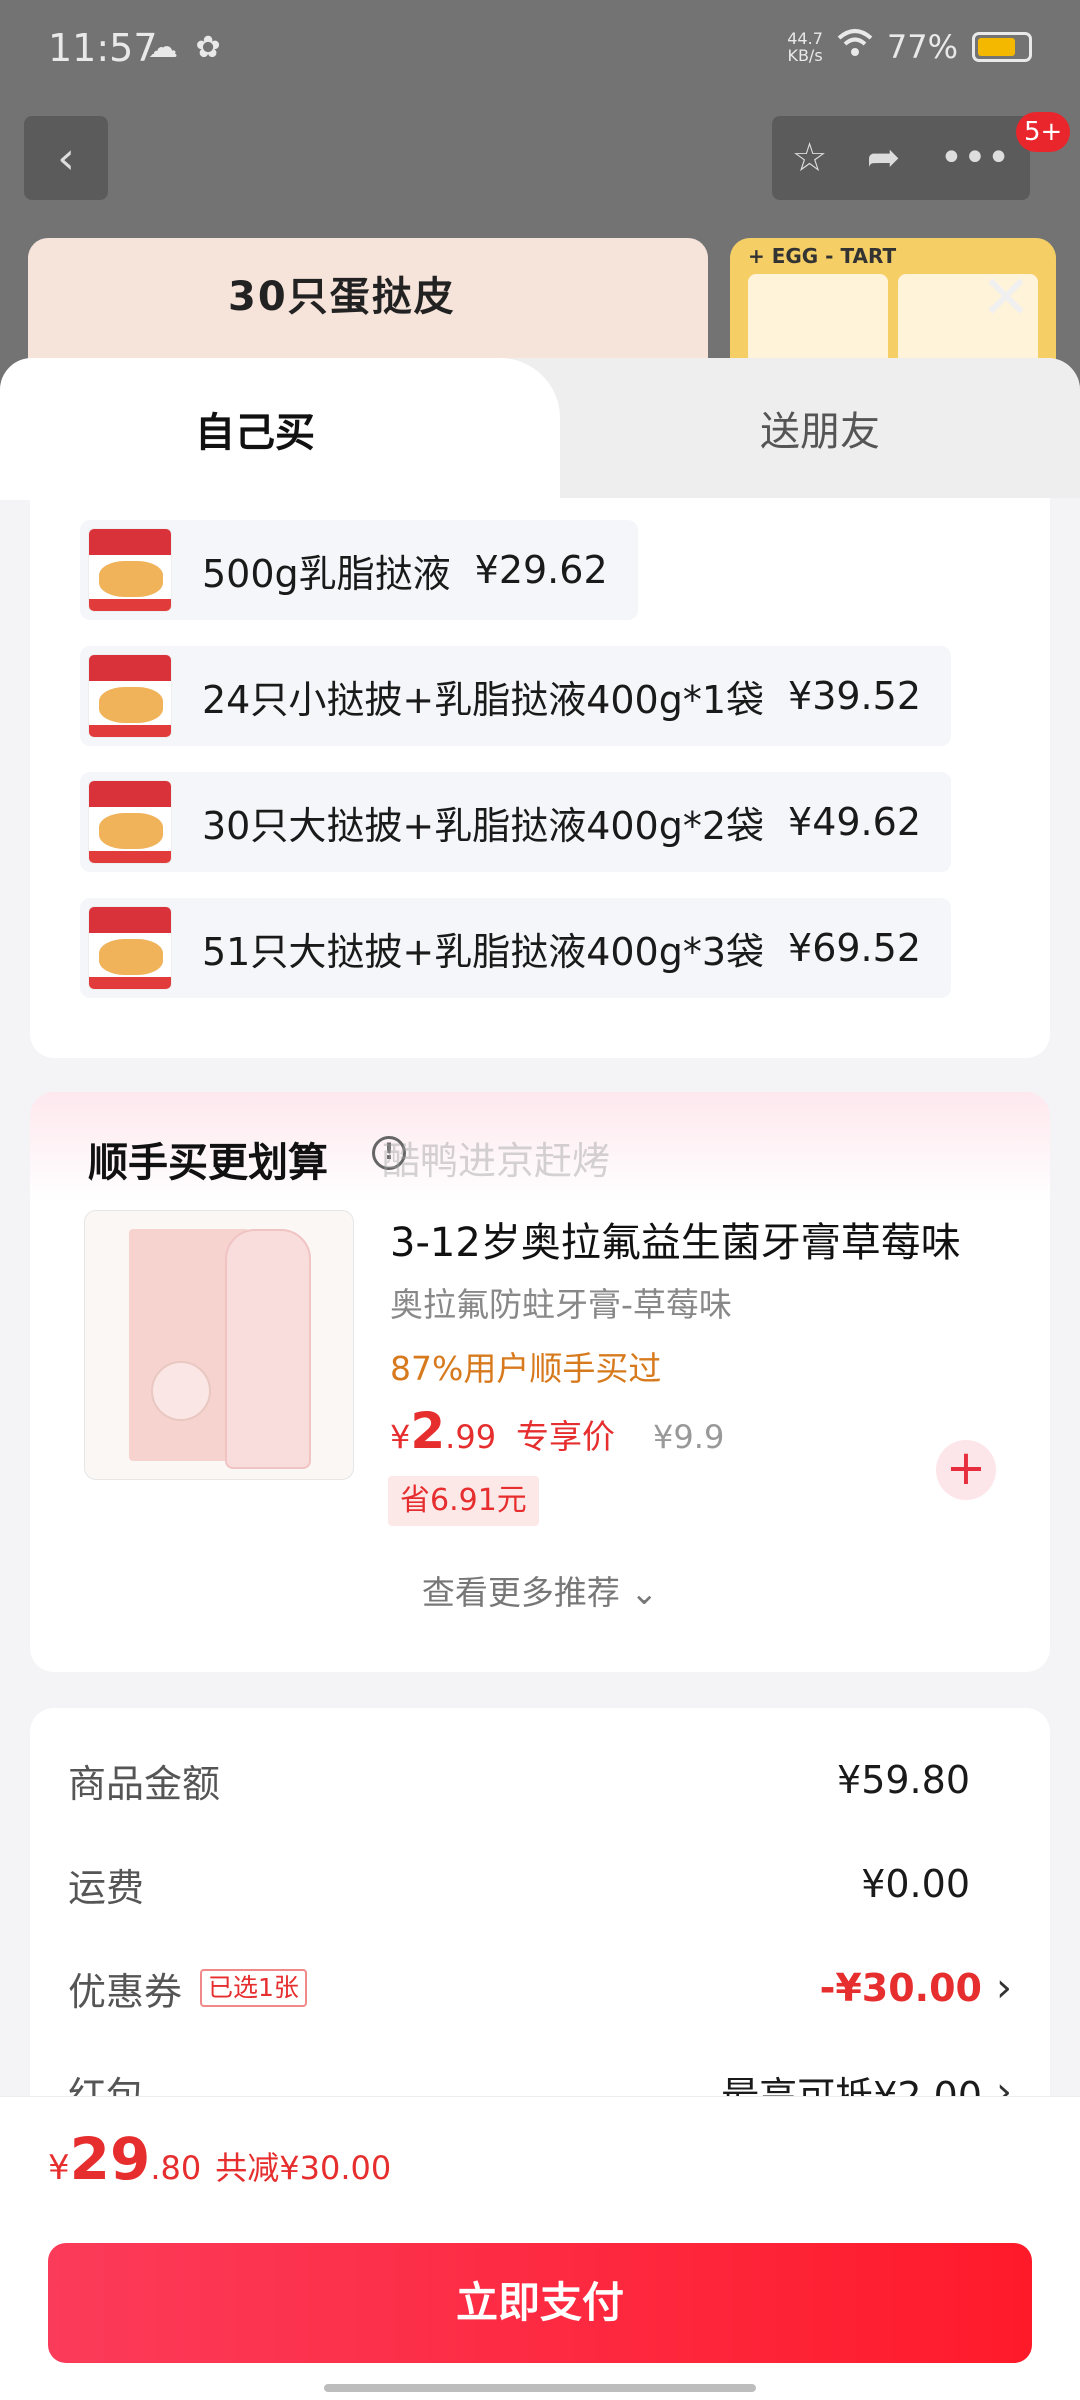 The height and width of the screenshot is (2400, 1080). I want to click on wifi-icon, so click(855, 47).